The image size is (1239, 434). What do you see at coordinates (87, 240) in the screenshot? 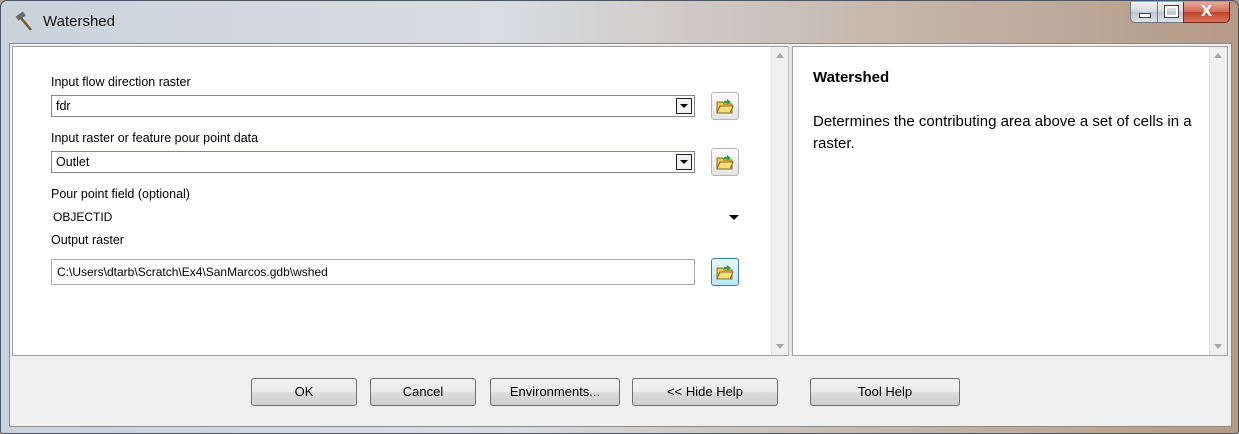
I see `output-raster-label: Output raster` at bounding box center [87, 240].